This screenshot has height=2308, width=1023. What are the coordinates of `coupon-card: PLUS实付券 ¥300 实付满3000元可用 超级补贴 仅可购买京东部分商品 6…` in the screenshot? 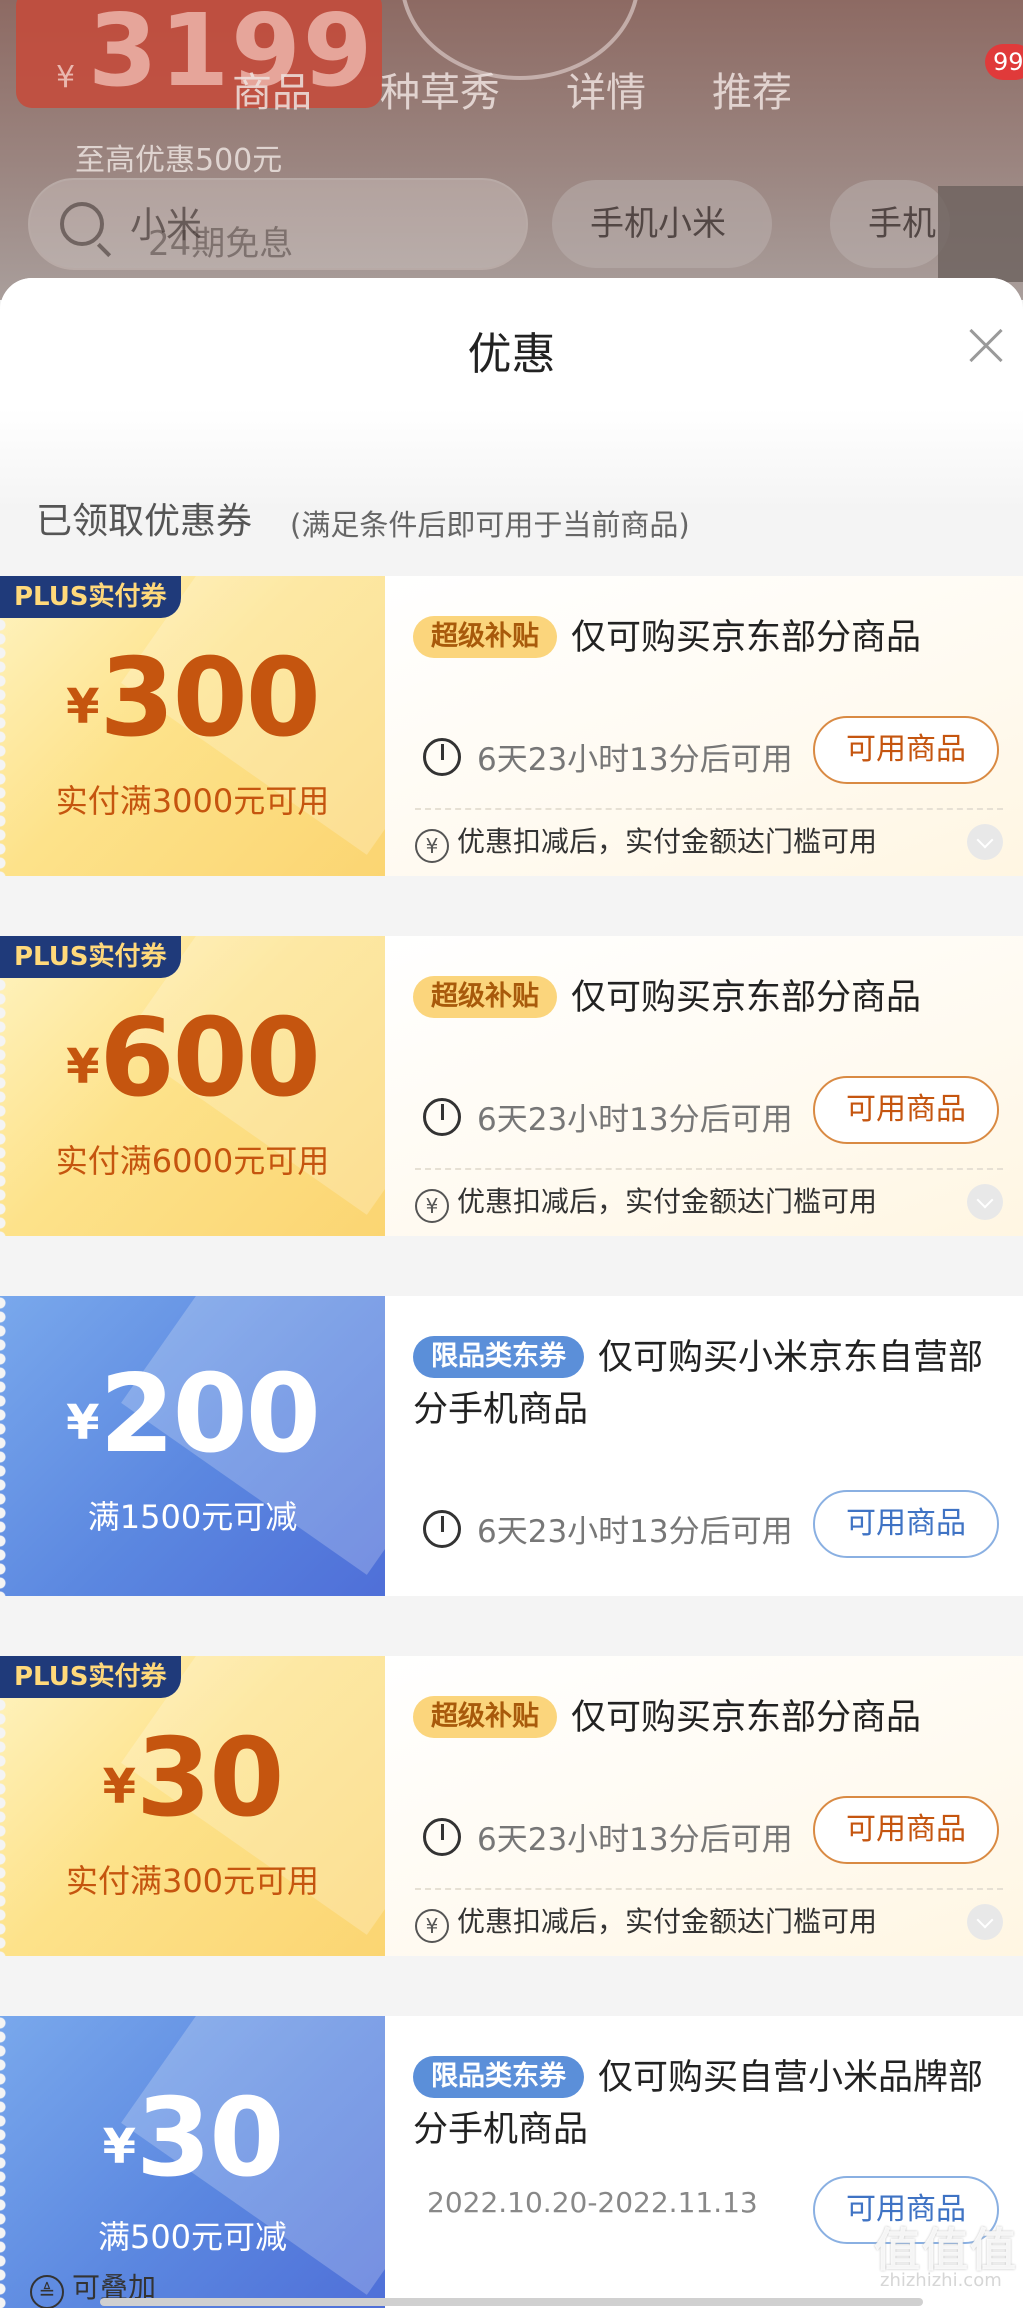 It's located at (511, 726).